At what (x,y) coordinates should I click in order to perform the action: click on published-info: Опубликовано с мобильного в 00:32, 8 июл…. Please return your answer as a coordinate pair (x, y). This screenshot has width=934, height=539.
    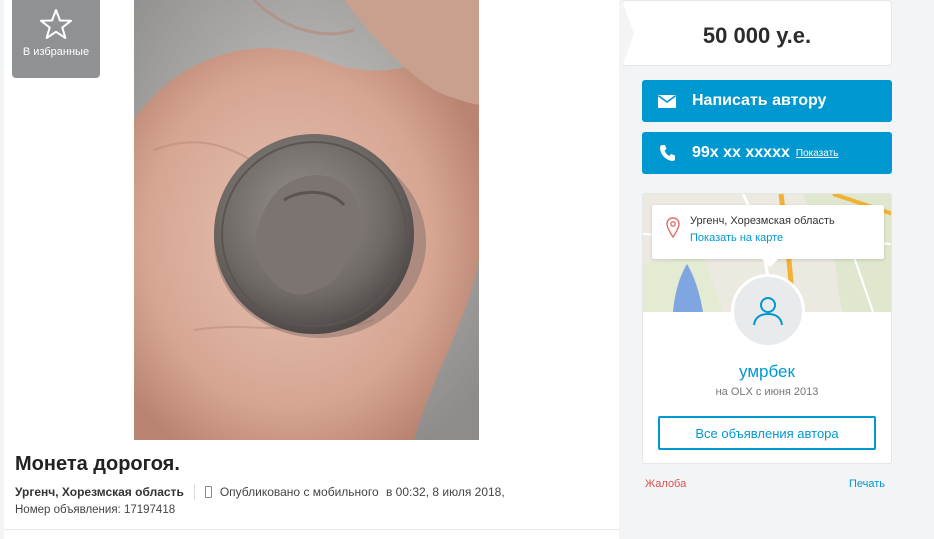
    Looking at the image, I should click on (364, 492).